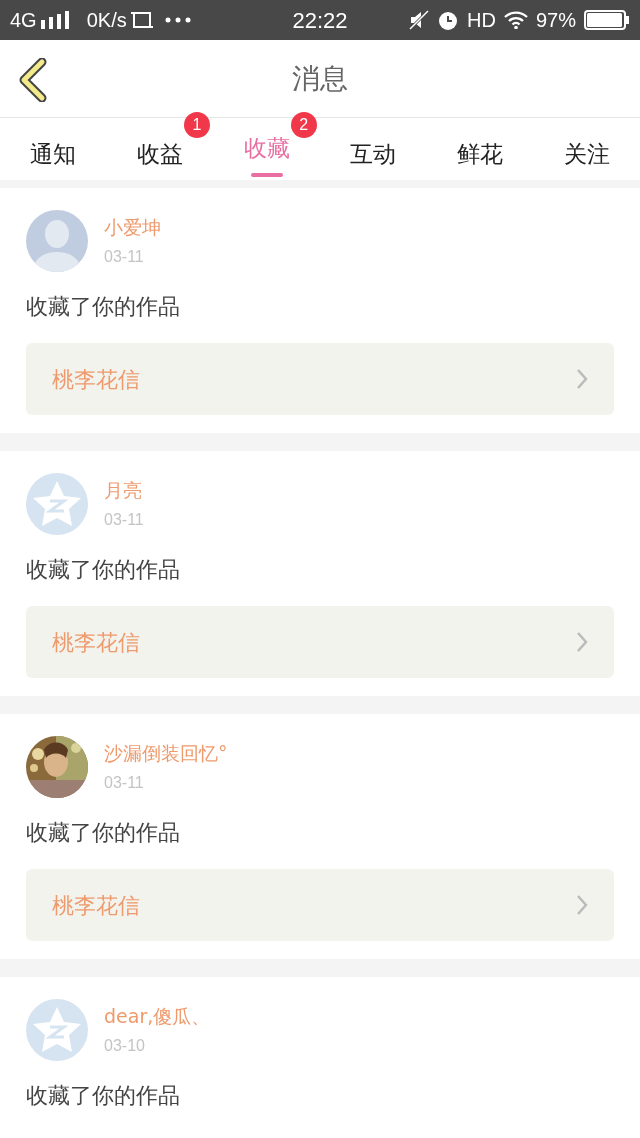 The width and height of the screenshot is (640, 1138). What do you see at coordinates (515, 20) in the screenshot?
I see `wifi-icon` at bounding box center [515, 20].